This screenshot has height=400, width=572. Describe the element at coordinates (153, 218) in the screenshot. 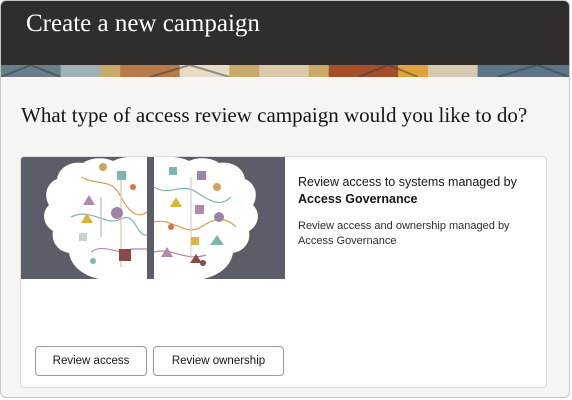

I see `brain-illustration` at that location.